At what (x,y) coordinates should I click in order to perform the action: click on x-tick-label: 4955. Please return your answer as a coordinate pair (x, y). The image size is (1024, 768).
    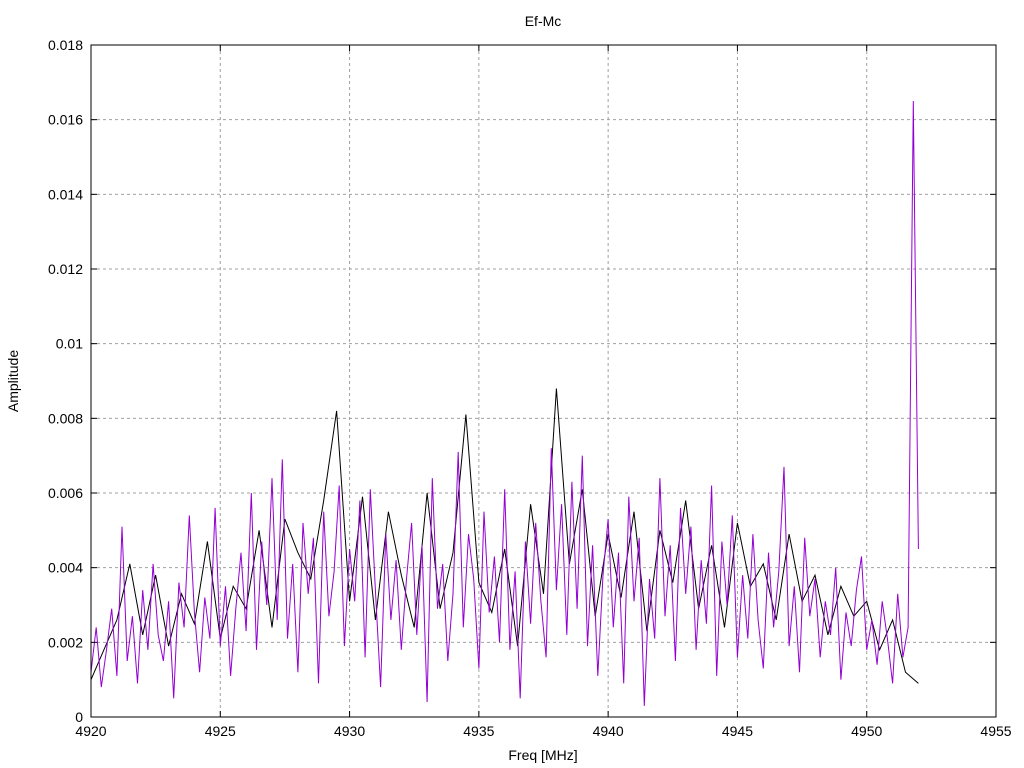
    Looking at the image, I should click on (995, 731).